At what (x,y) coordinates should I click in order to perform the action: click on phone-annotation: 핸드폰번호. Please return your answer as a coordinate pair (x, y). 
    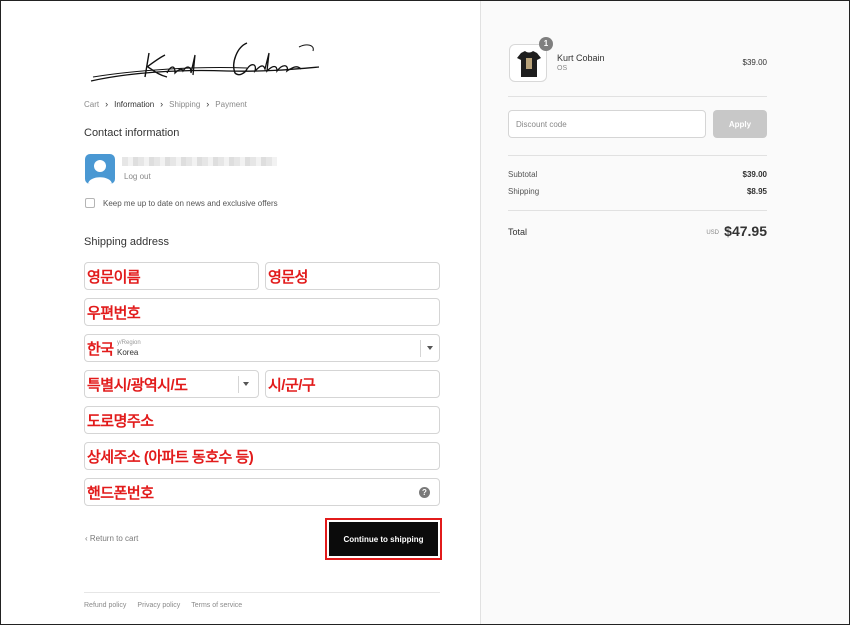
    Looking at the image, I should click on (120, 493).